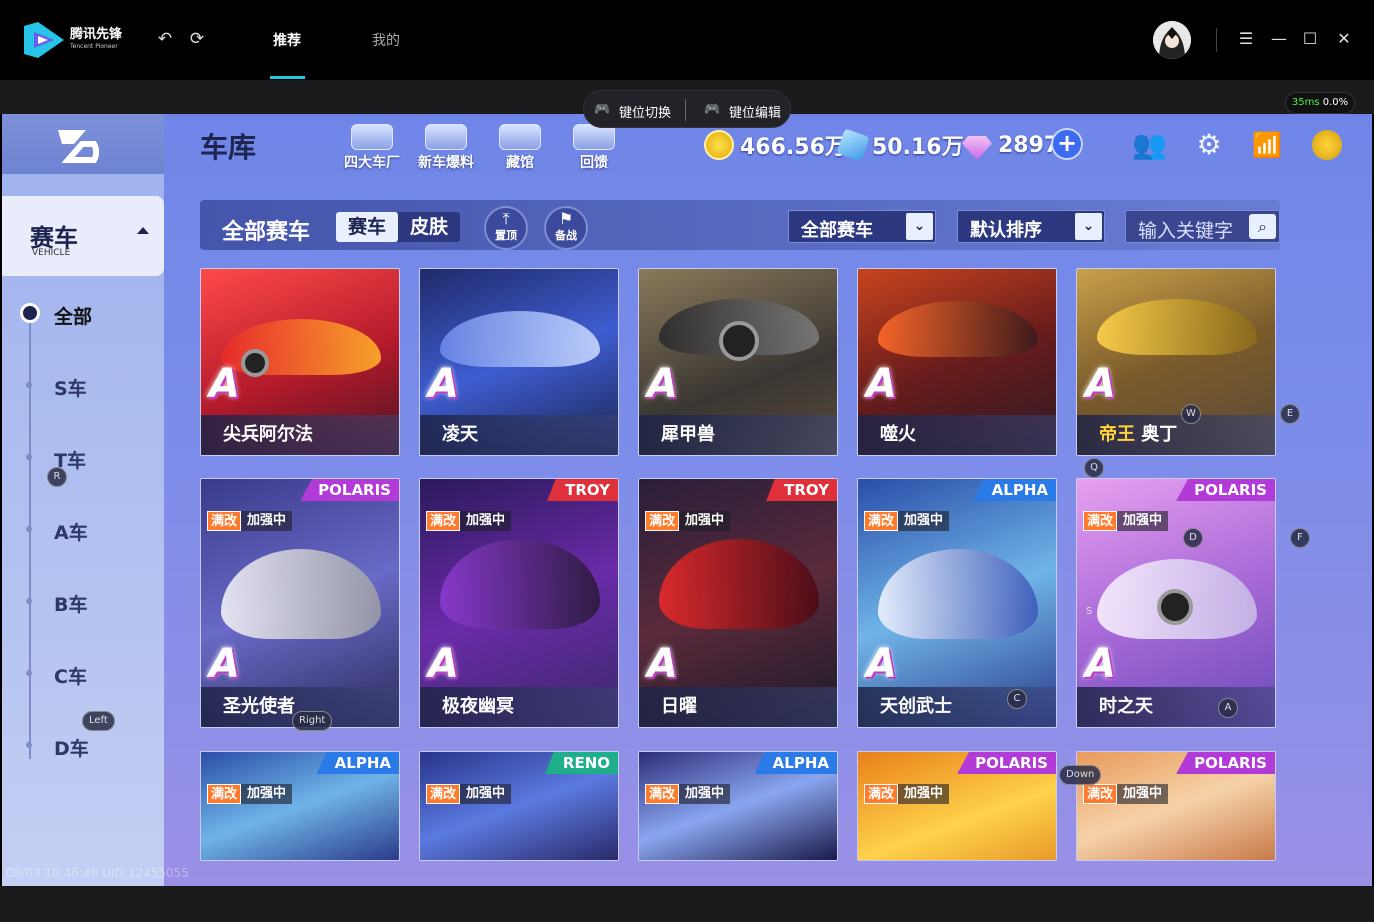  What do you see at coordinates (94, 46) in the screenshot?
I see `app-subname: Tencent Pioneer` at bounding box center [94, 46].